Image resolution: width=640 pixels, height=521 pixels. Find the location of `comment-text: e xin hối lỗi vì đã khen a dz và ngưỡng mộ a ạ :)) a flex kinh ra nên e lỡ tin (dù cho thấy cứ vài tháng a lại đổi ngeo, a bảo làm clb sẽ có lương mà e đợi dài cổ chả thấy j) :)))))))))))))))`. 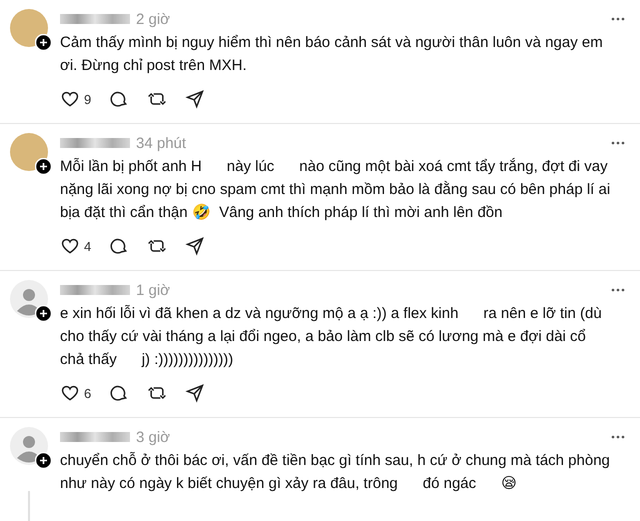

comment-text: e xin hối lỗi vì đã khen a dz và ngưỡng mộ a ạ :)) a flex kinh ra nên e lỡ tin (dù cho thấy cứ vài tháng a lại đổi ngeo, a bảo làm clb sẽ có lương mà e đợi dài cổ chả thấy j) :))))))))))))))) is located at coordinates (331, 337).